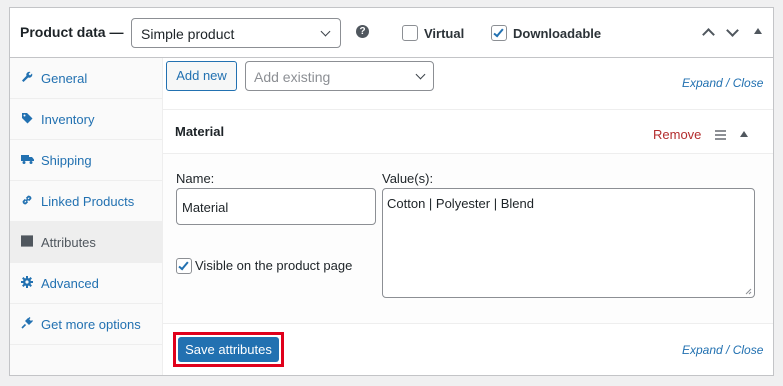 This screenshot has height=386, width=783. What do you see at coordinates (408, 178) in the screenshot?
I see `values-label: Value(s):` at bounding box center [408, 178].